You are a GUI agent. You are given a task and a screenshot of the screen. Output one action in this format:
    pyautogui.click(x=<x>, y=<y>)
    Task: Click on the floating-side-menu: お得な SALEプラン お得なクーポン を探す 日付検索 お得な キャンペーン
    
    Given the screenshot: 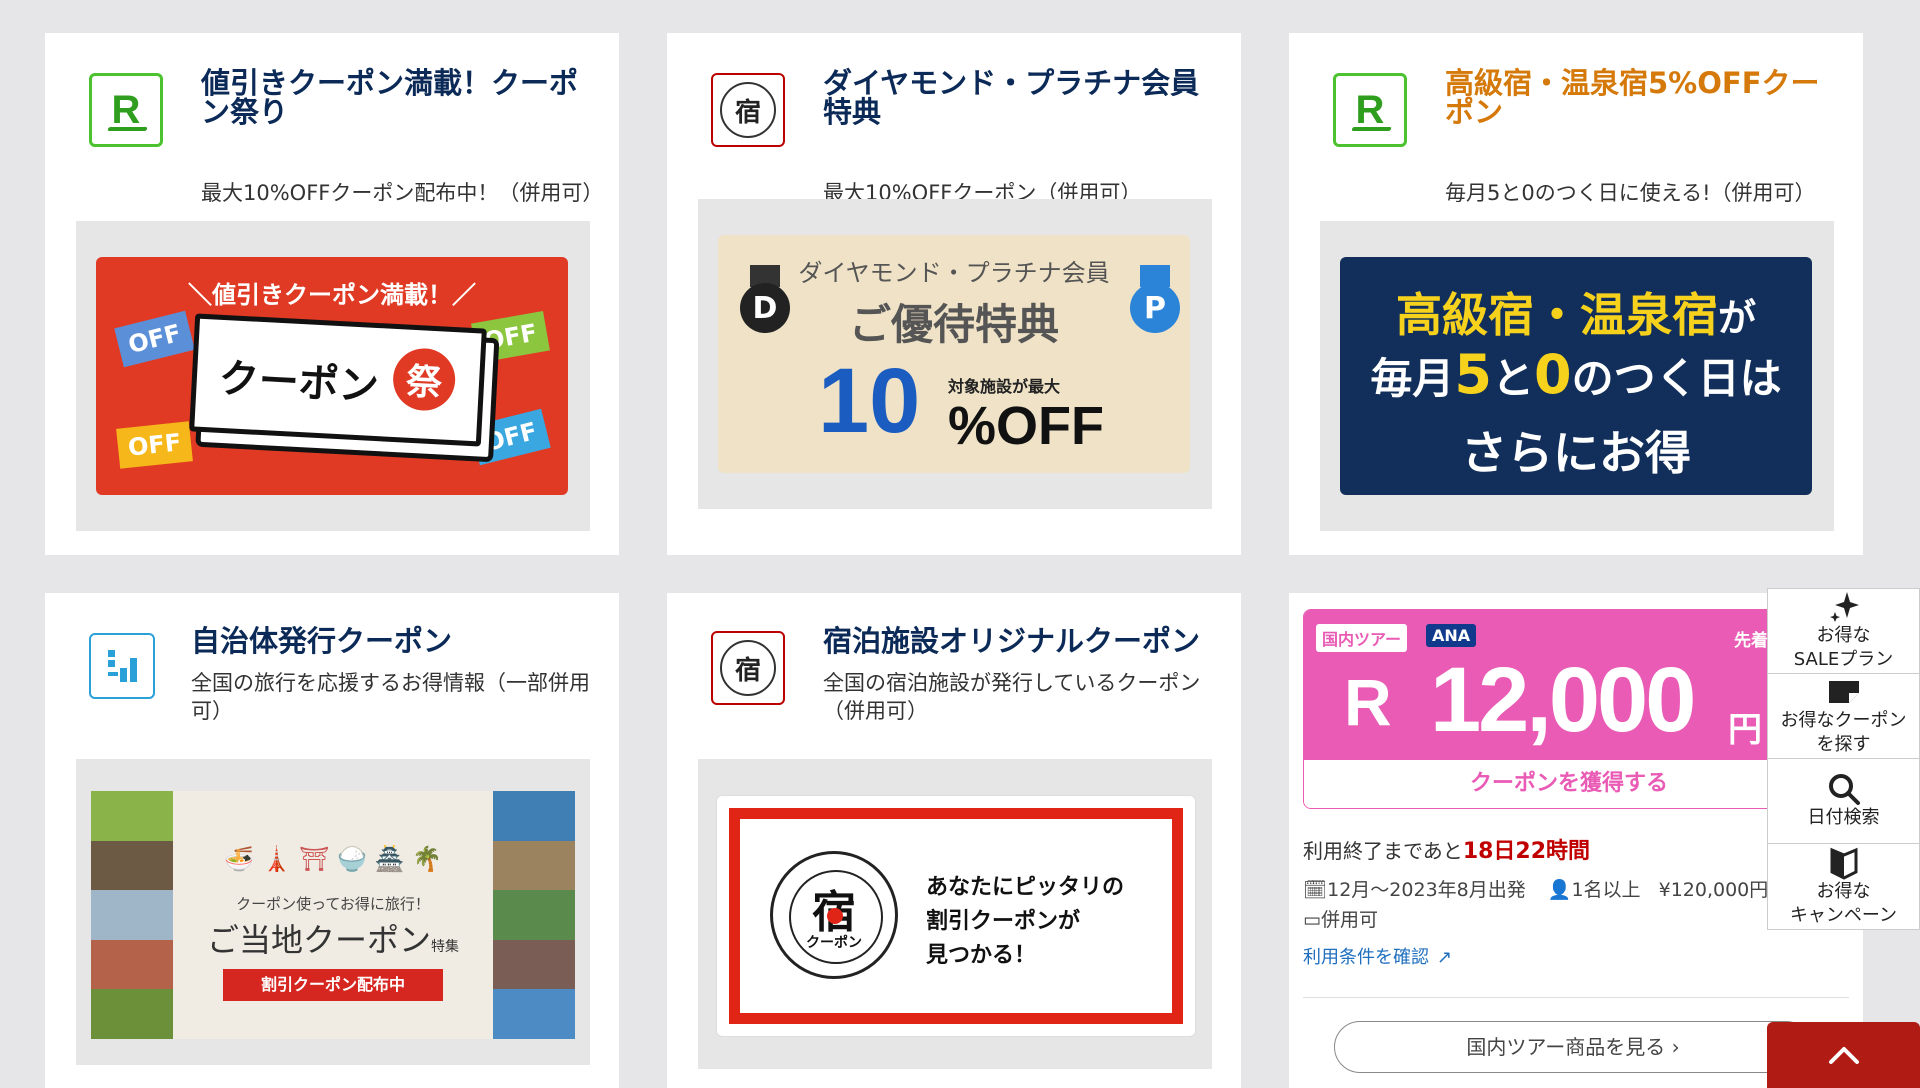 What is the action you would take?
    pyautogui.click(x=1843, y=759)
    